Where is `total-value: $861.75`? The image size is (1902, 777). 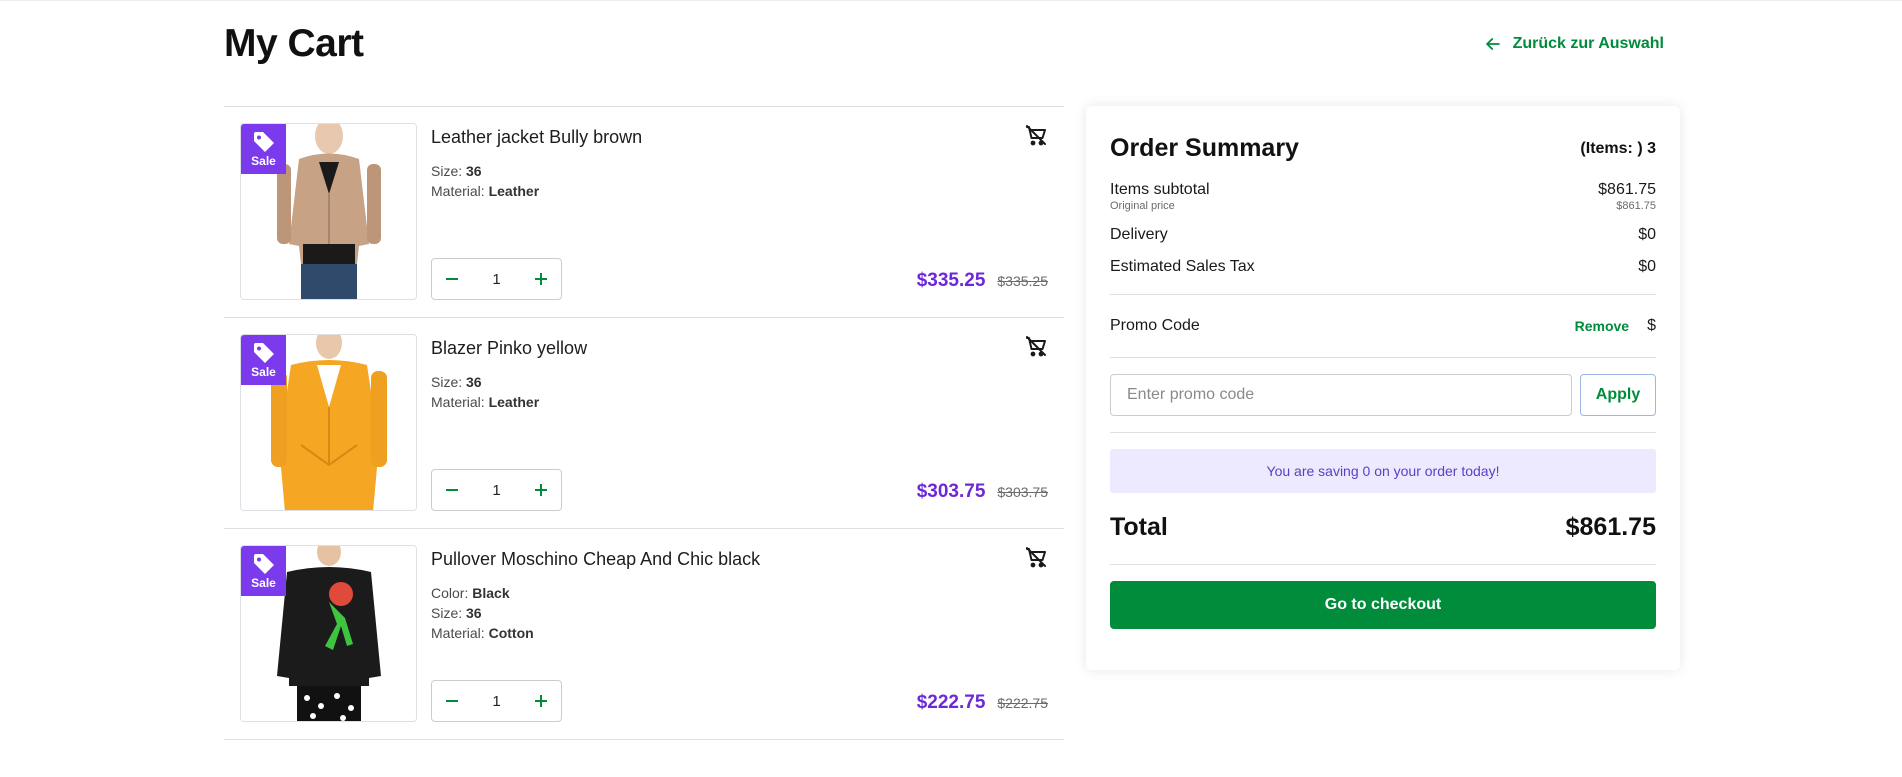
total-value: $861.75 is located at coordinates (1610, 527).